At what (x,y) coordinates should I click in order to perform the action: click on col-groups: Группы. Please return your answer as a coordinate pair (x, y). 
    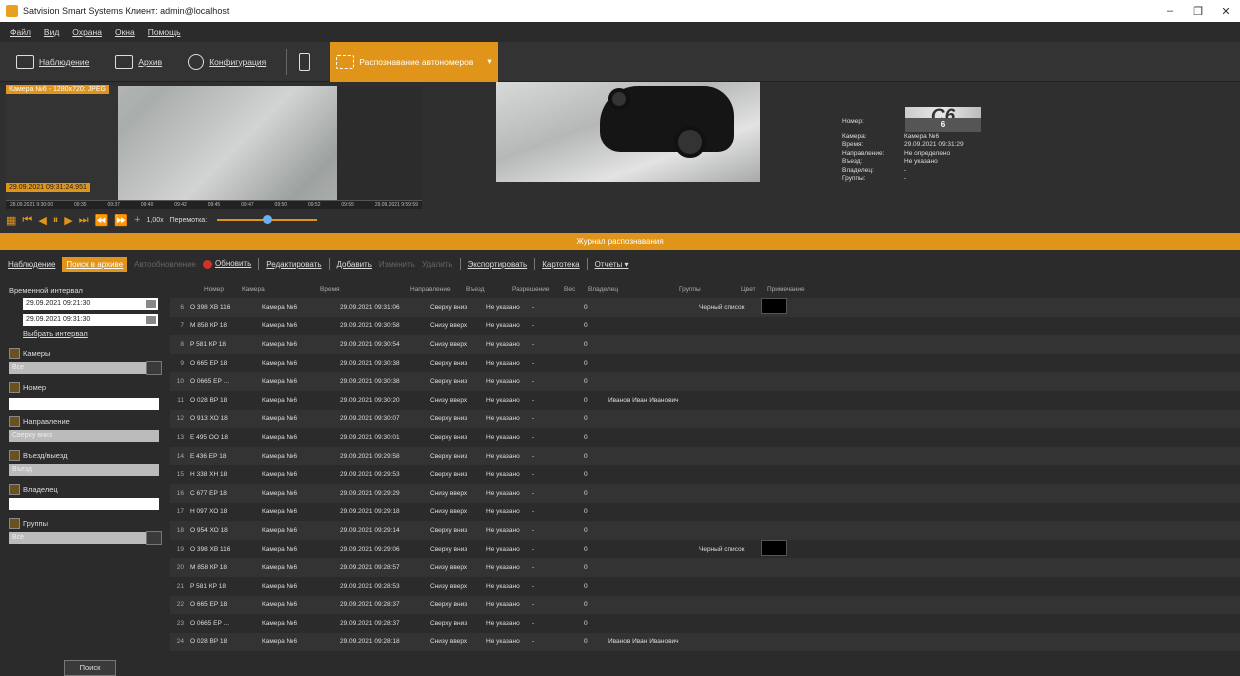
    Looking at the image, I should click on (710, 289).